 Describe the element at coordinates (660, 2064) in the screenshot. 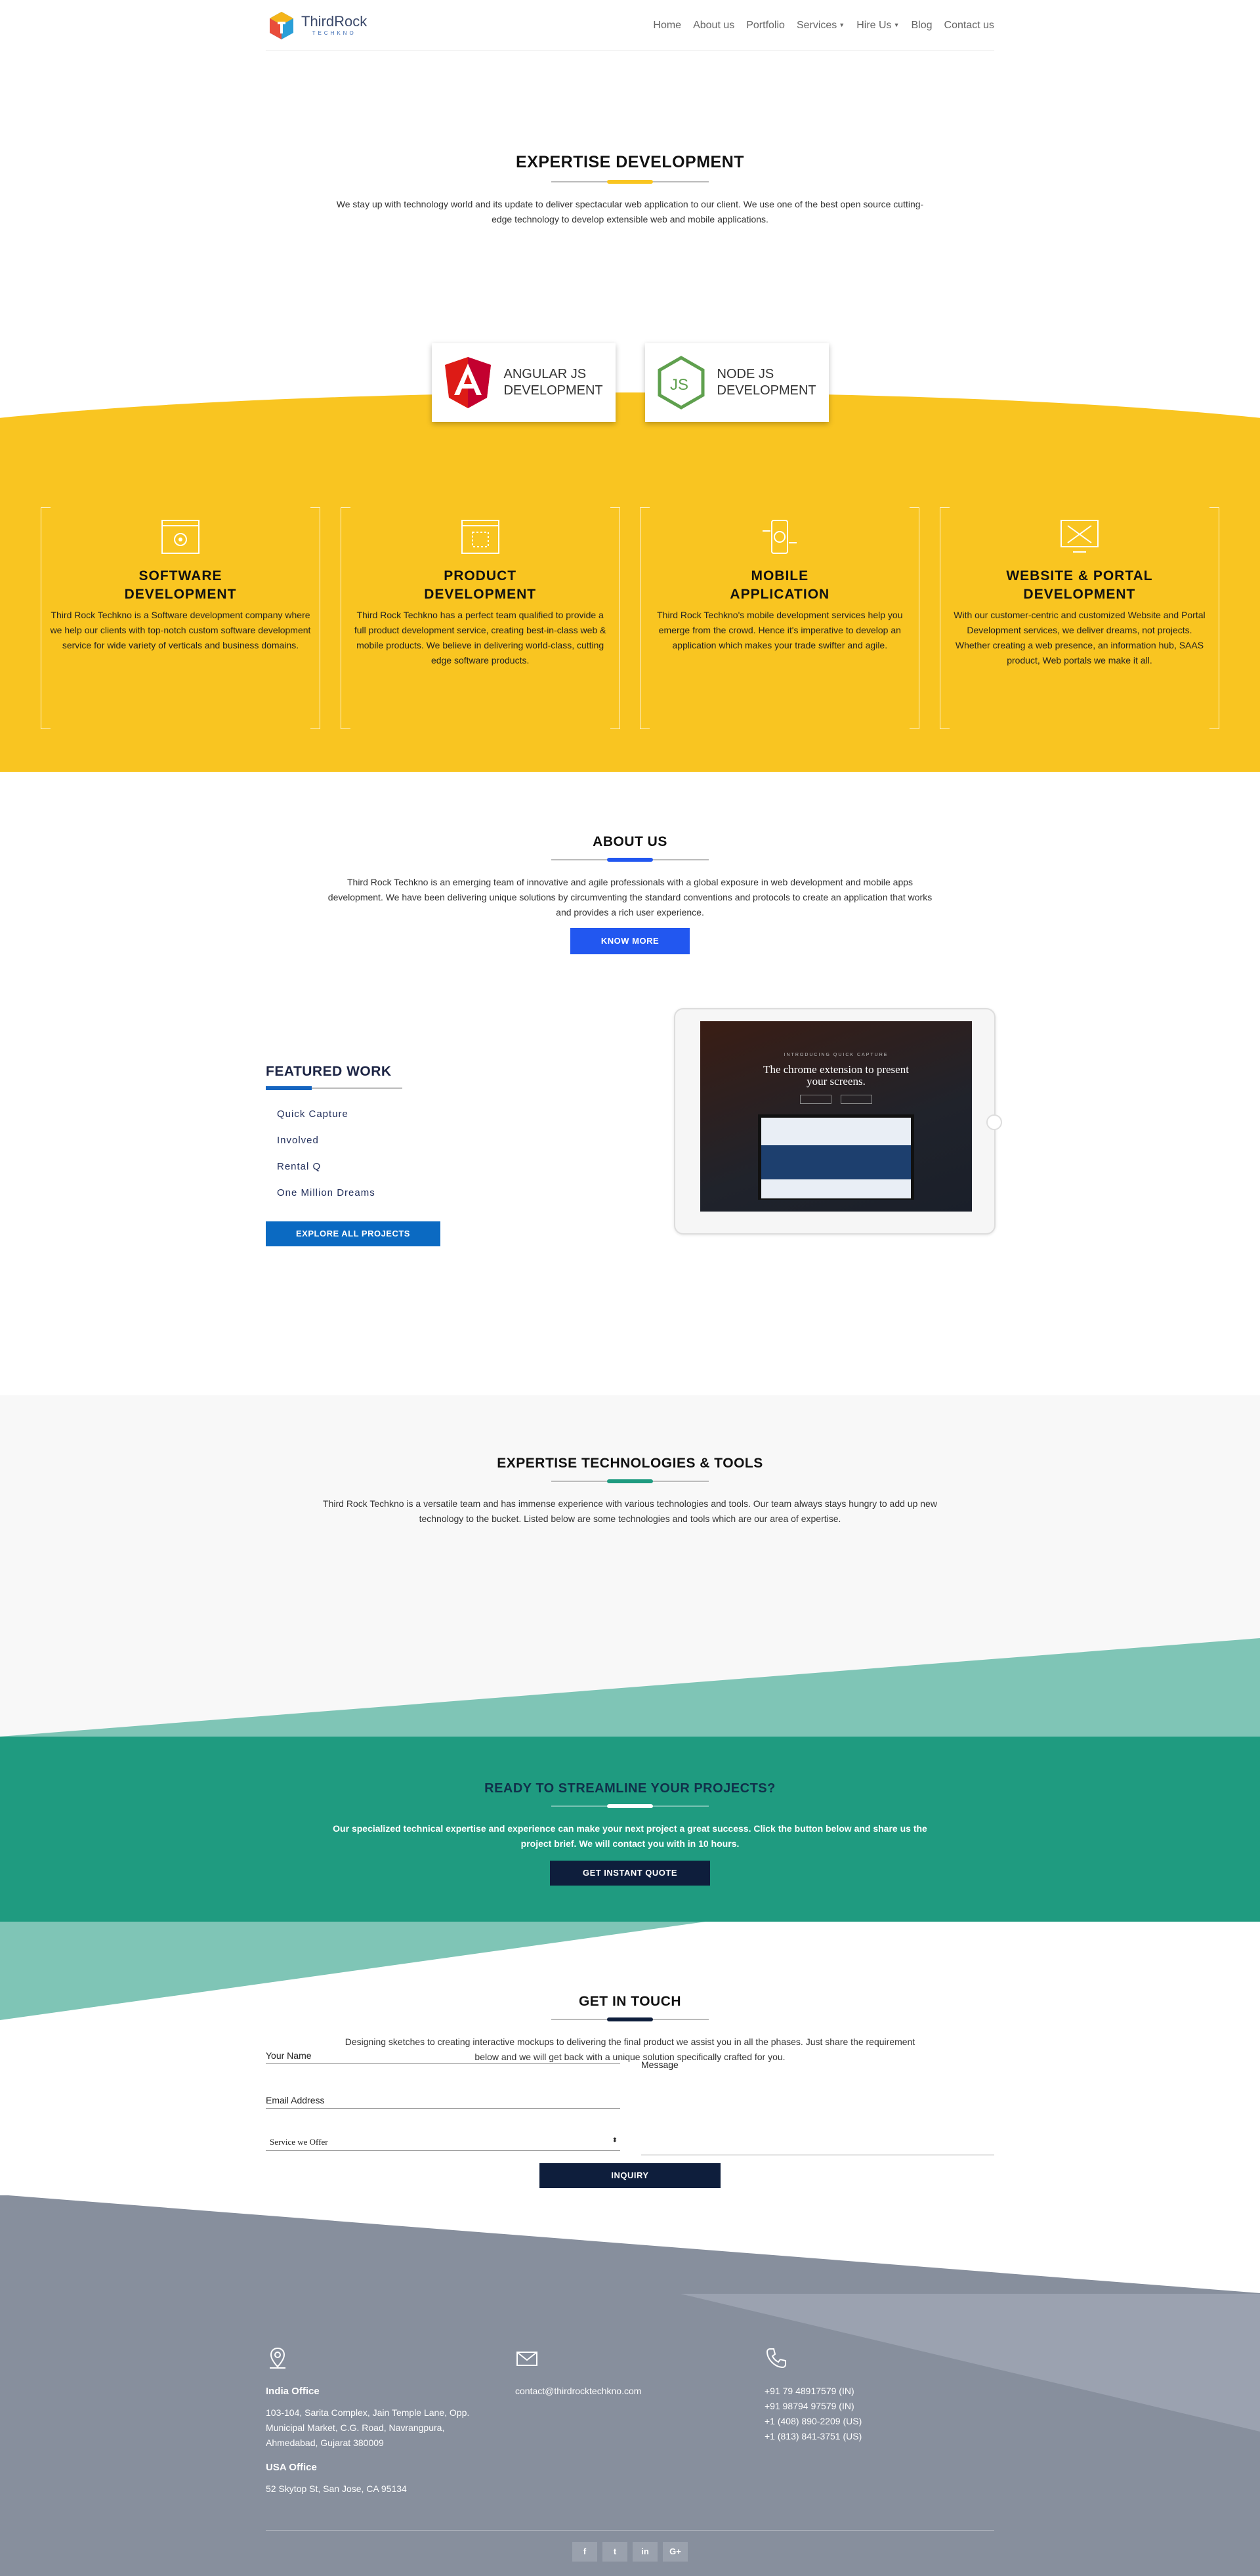

I see `message-label: Message` at that location.